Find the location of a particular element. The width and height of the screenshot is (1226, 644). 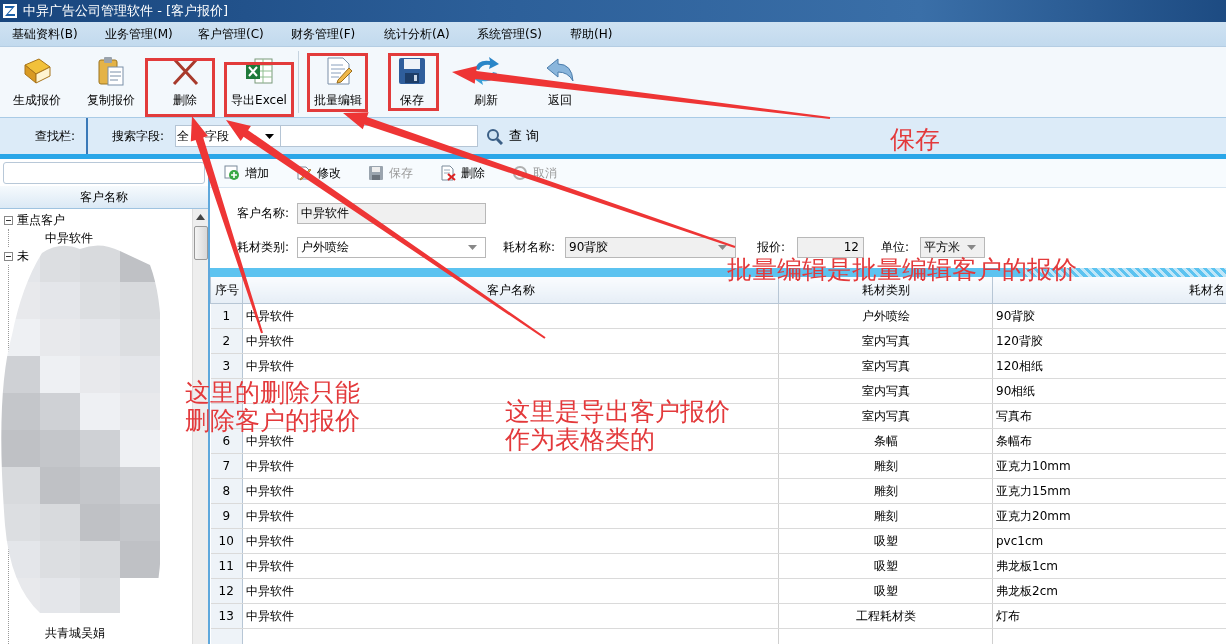

annotation-text: 这里是导出客户报价 is located at coordinates (617, 412).